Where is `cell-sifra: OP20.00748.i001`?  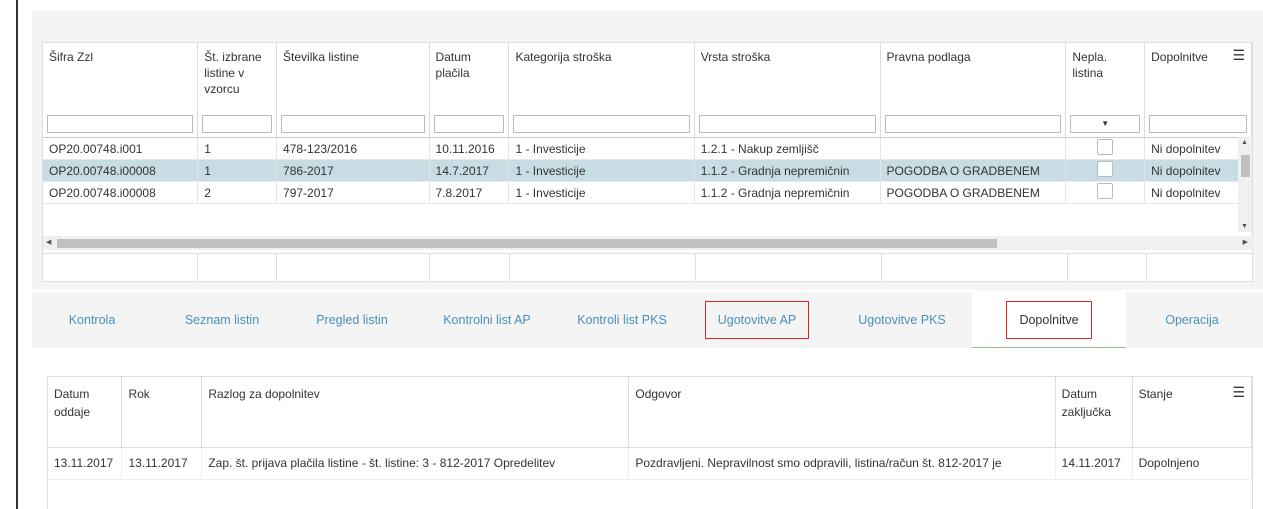 cell-sifra: OP20.00748.i001 is located at coordinates (121, 148).